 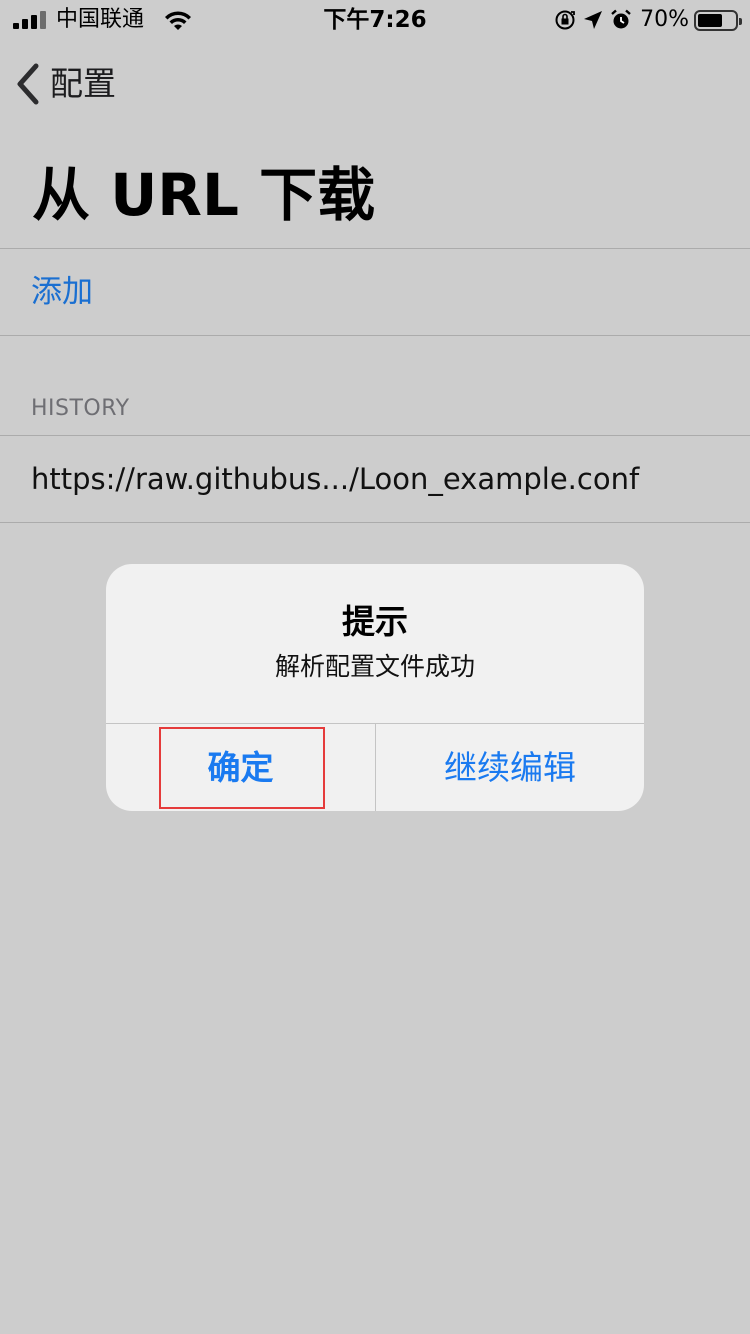 What do you see at coordinates (375, 687) in the screenshot?
I see `alert-dialog: 提示 解析配置文件成功 确定 继续编辑` at bounding box center [375, 687].